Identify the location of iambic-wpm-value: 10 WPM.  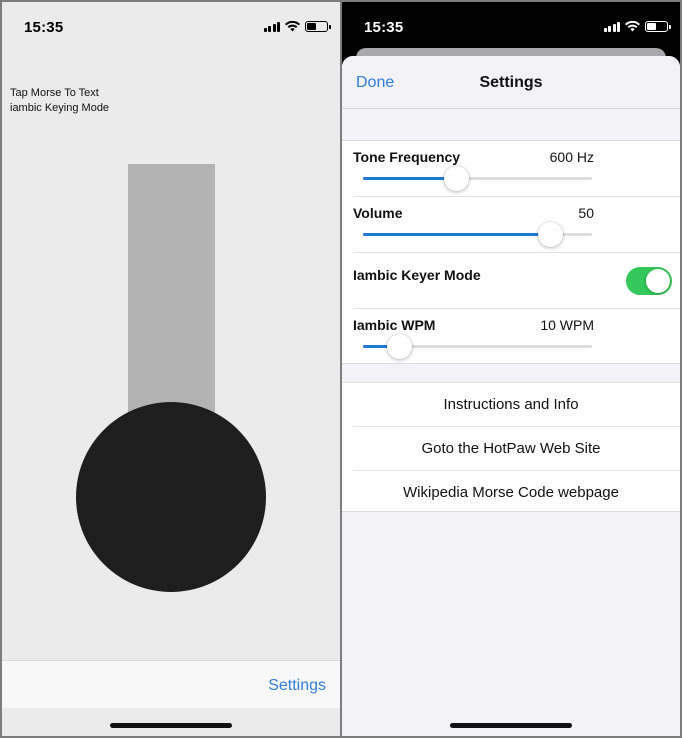
(567, 325).